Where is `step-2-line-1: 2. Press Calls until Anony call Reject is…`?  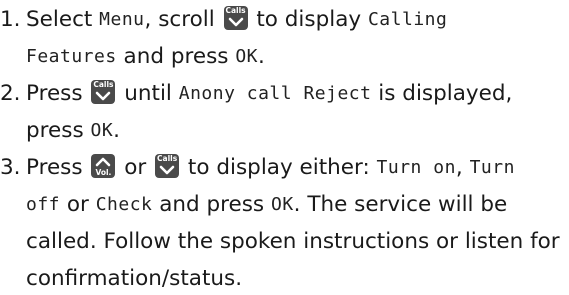 step-2-line-1: 2. Press Calls until Anony call Reject is… is located at coordinates (256, 94).